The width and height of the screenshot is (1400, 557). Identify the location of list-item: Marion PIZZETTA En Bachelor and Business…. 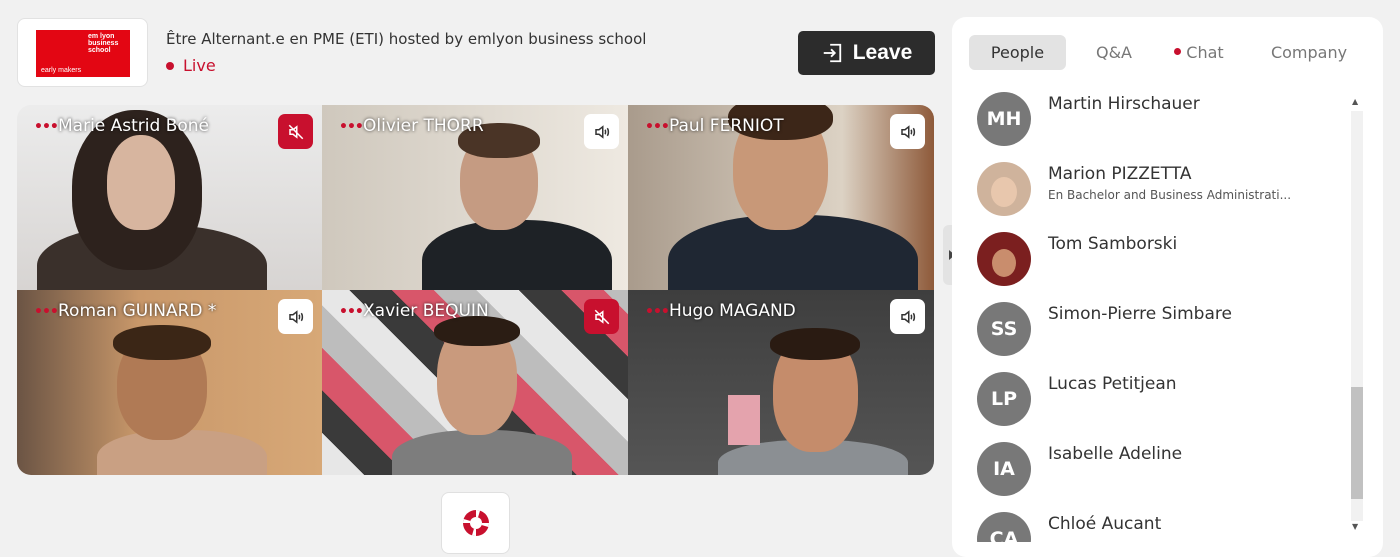
(1162, 189).